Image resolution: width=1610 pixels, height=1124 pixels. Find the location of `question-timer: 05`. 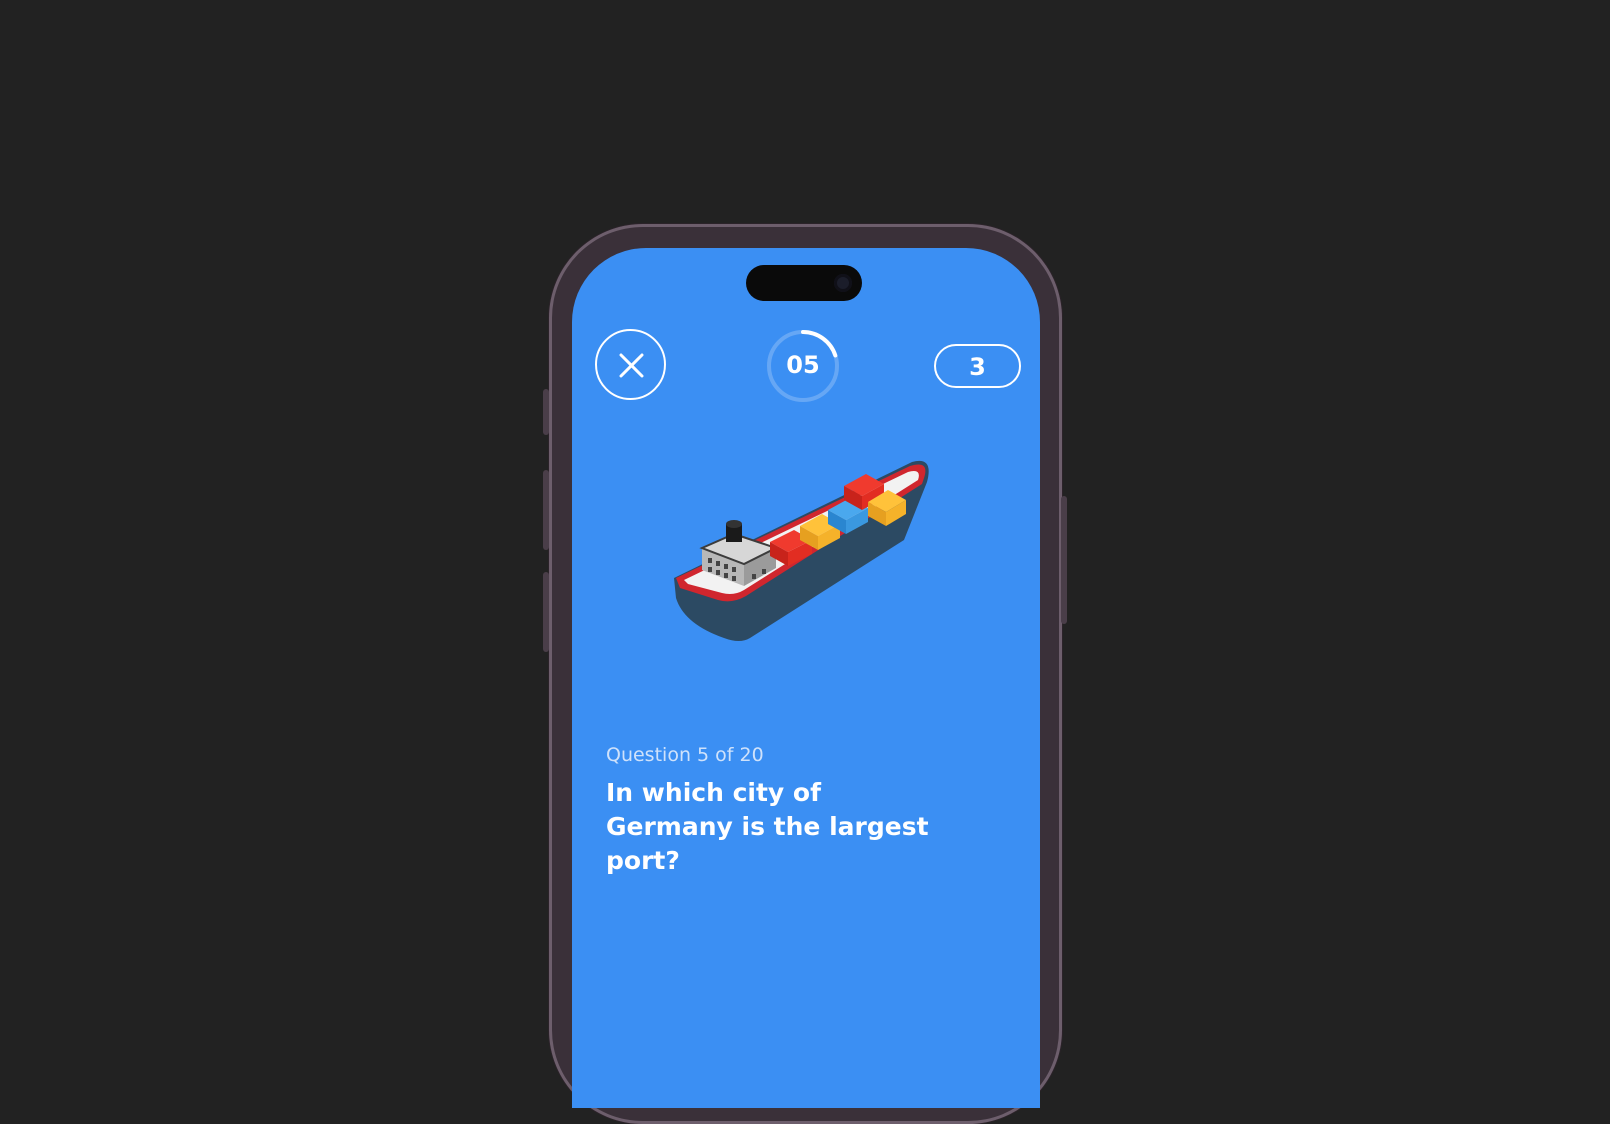

question-timer: 05 is located at coordinates (803, 366).